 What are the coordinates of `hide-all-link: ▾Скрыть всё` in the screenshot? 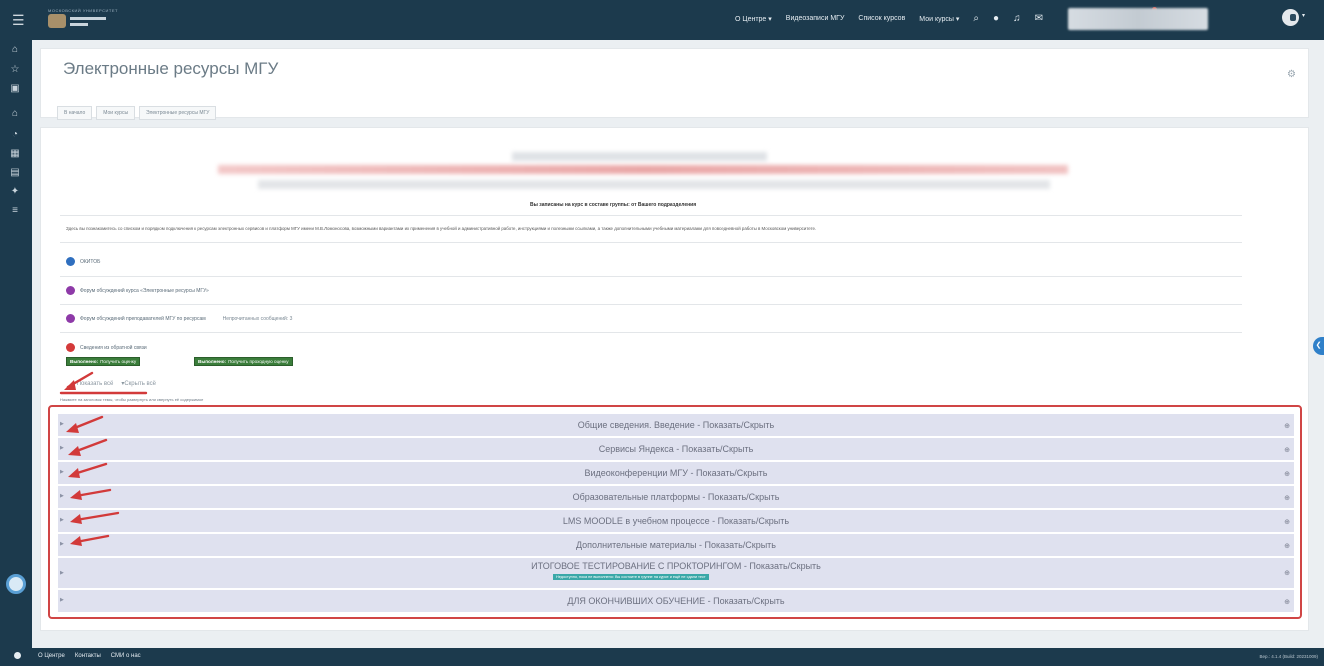 It's located at (138, 383).